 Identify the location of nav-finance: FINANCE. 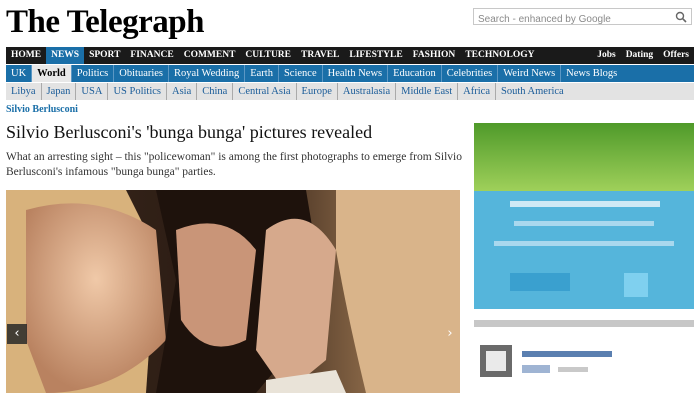
(151, 55).